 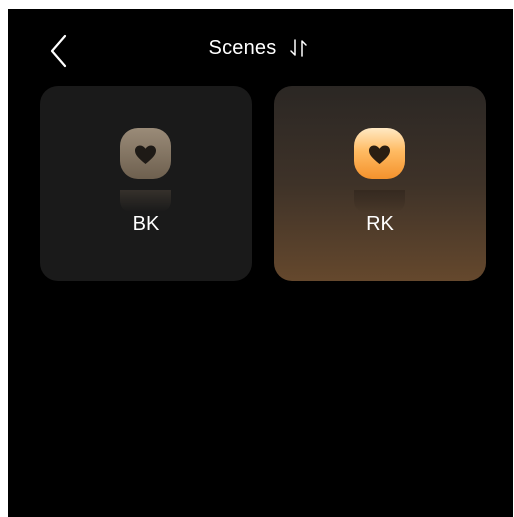 I want to click on sort-arrows-icon, so click(x=299, y=48).